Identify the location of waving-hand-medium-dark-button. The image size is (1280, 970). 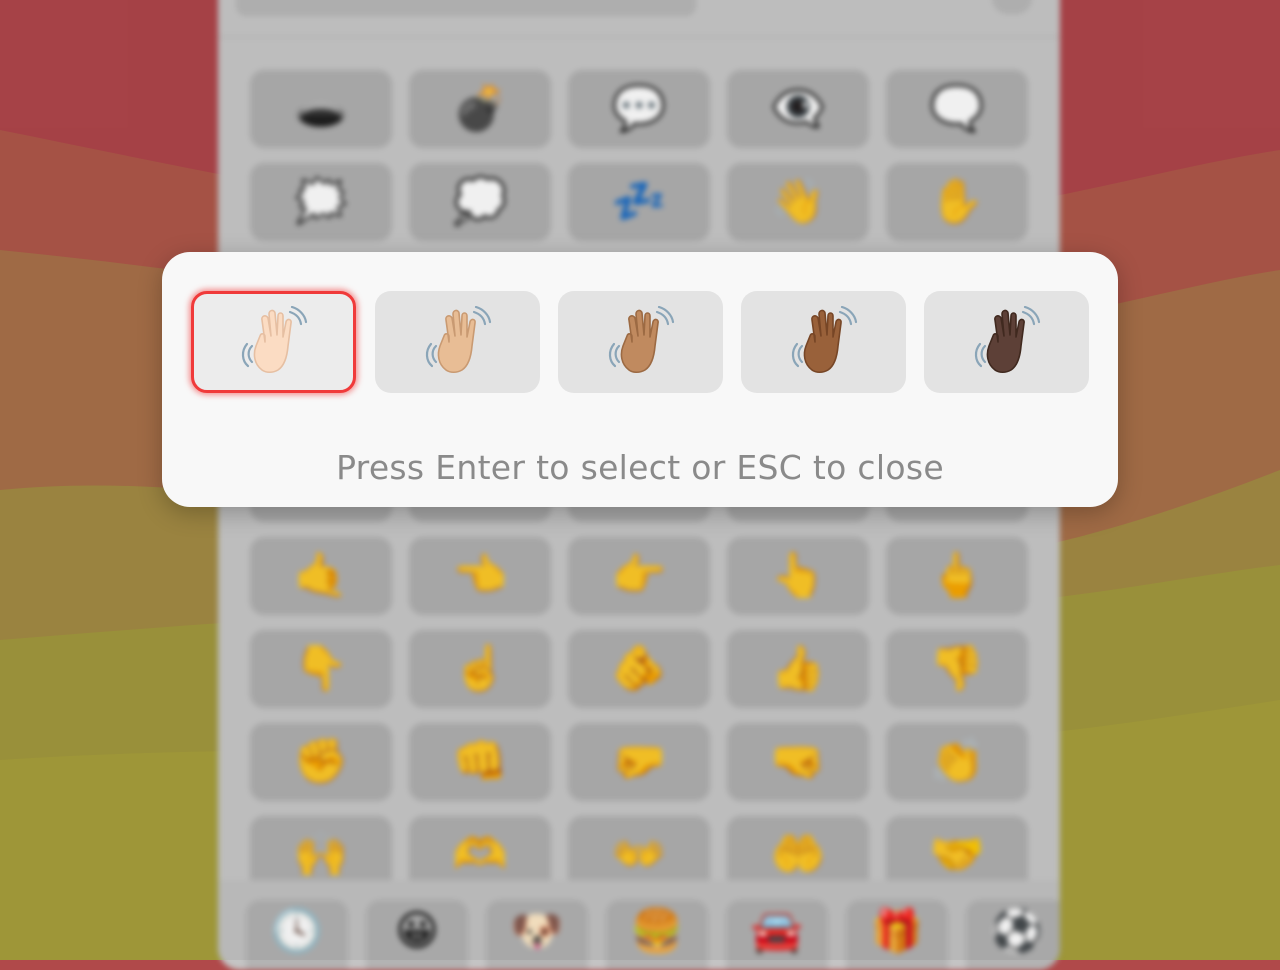
(823, 342).